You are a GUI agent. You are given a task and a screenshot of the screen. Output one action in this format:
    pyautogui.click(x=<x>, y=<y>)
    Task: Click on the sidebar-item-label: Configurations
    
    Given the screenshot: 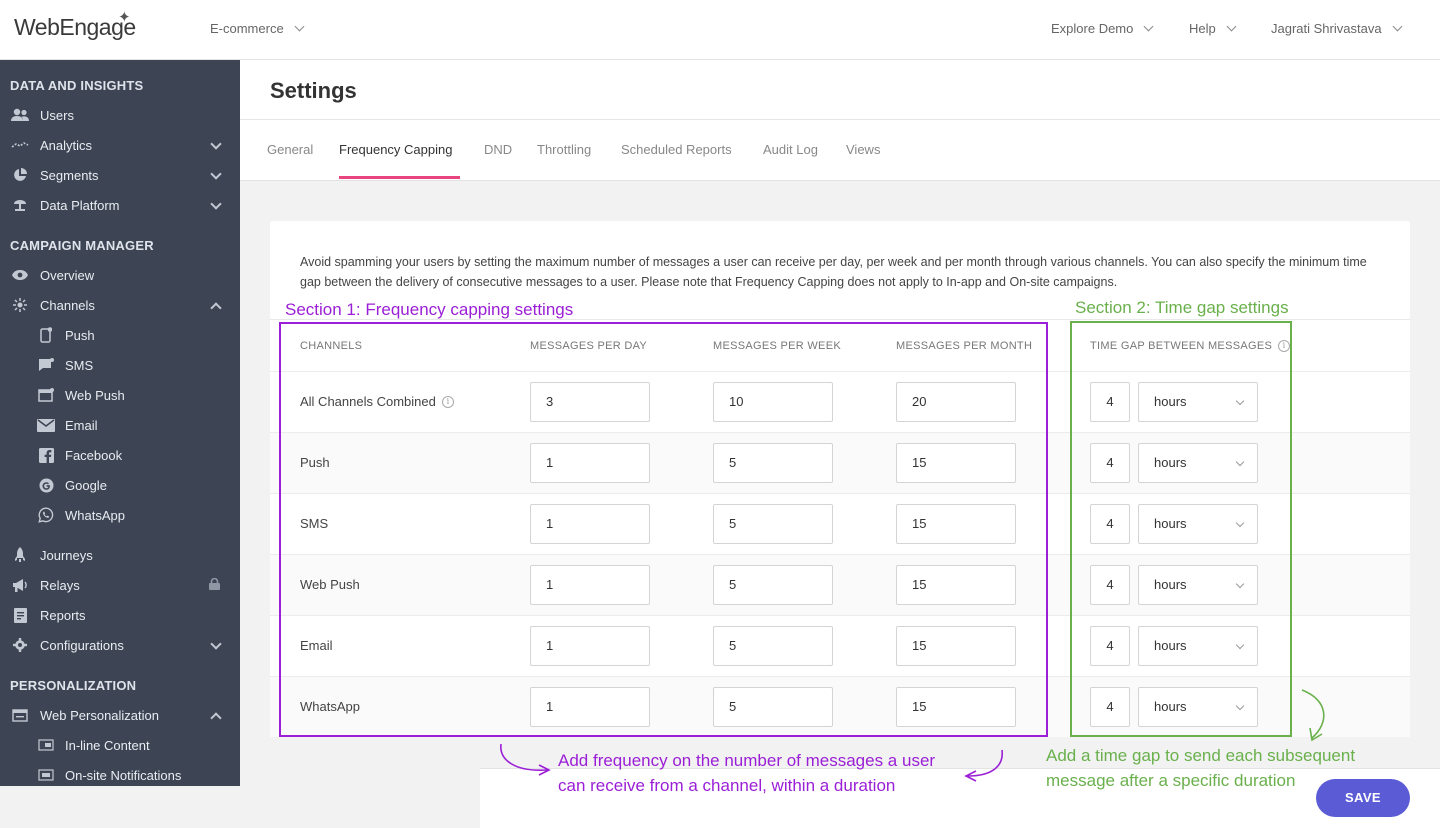 What is the action you would take?
    pyautogui.click(x=82, y=645)
    